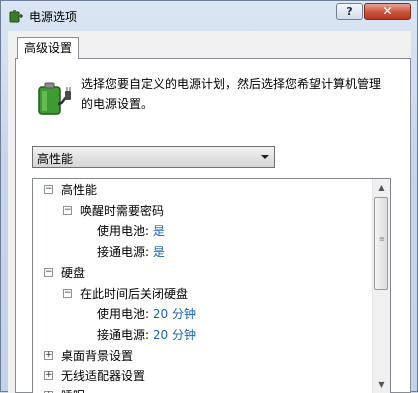 This screenshot has height=393, width=418. I want to click on title-bar: 电源选项 ? ✕, so click(209, 16).